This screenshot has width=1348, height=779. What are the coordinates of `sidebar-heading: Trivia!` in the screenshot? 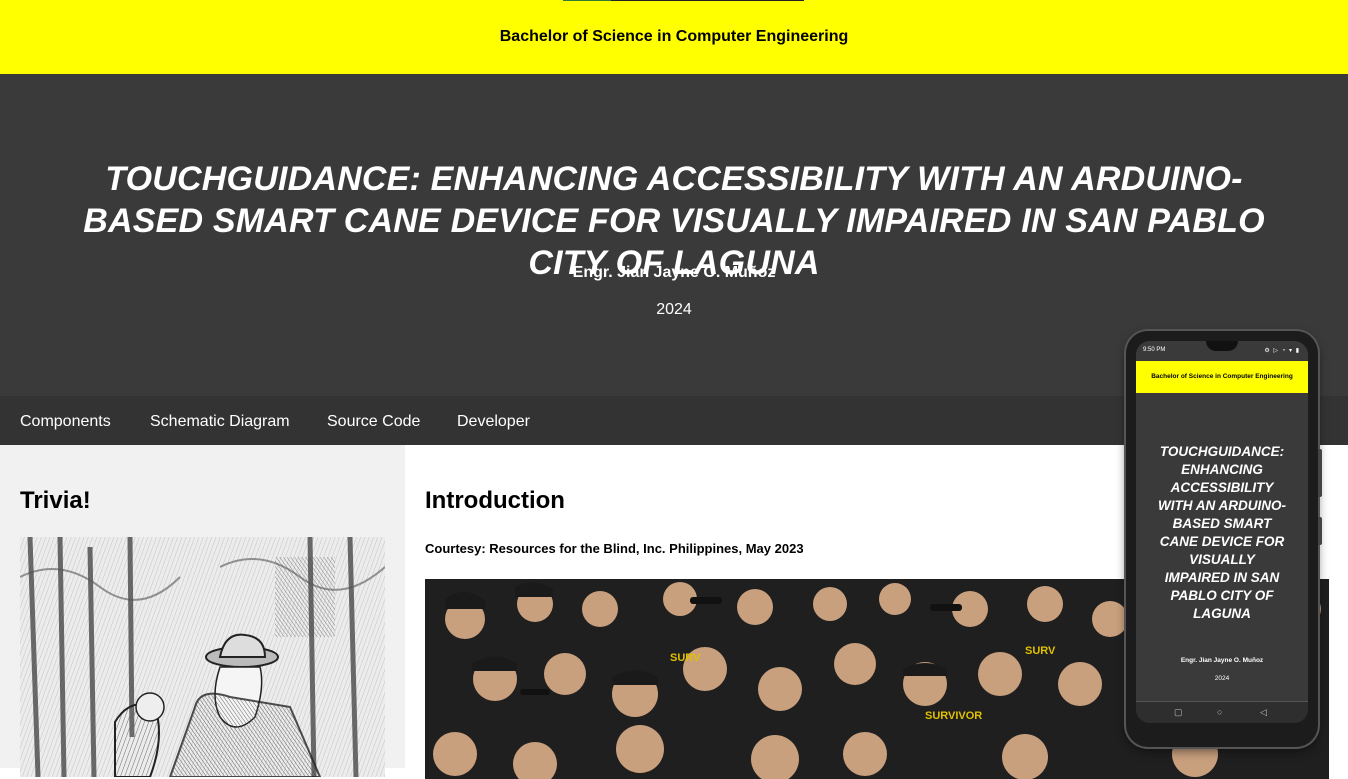 It's located at (55, 500).